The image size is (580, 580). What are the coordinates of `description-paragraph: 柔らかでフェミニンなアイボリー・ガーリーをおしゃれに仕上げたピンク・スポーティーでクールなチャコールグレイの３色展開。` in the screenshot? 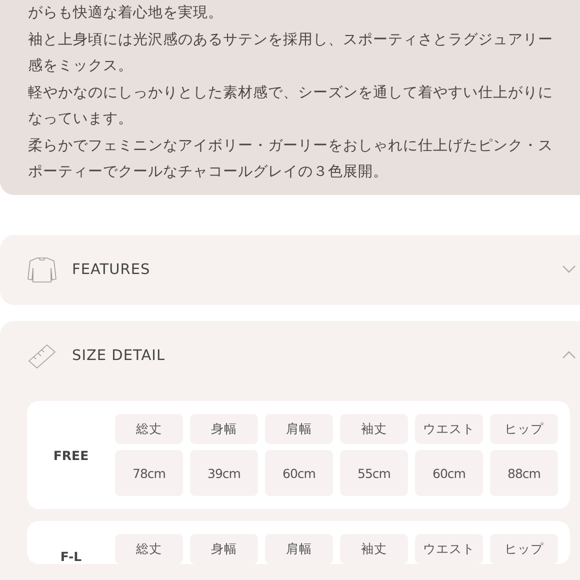 It's located at (291, 159).